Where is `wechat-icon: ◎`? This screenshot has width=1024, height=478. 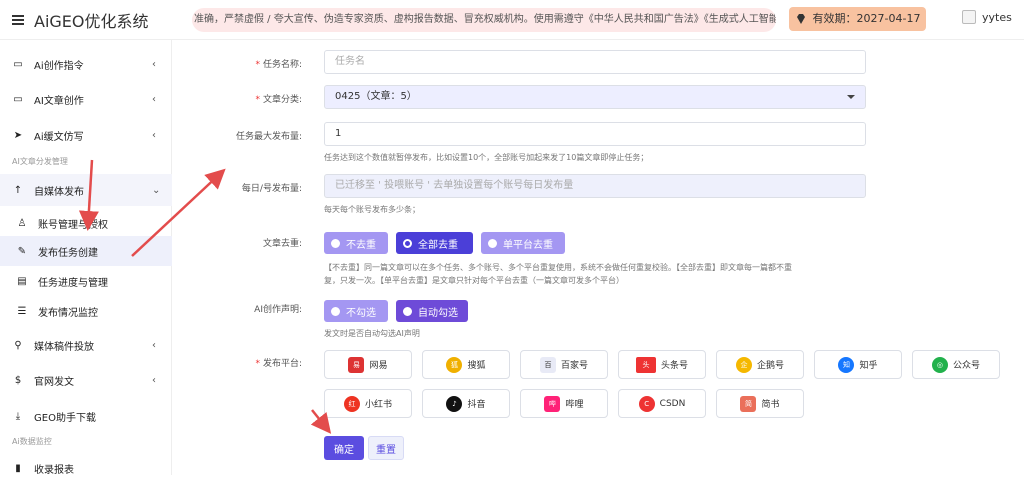
wechat-icon: ◎ is located at coordinates (939, 364).